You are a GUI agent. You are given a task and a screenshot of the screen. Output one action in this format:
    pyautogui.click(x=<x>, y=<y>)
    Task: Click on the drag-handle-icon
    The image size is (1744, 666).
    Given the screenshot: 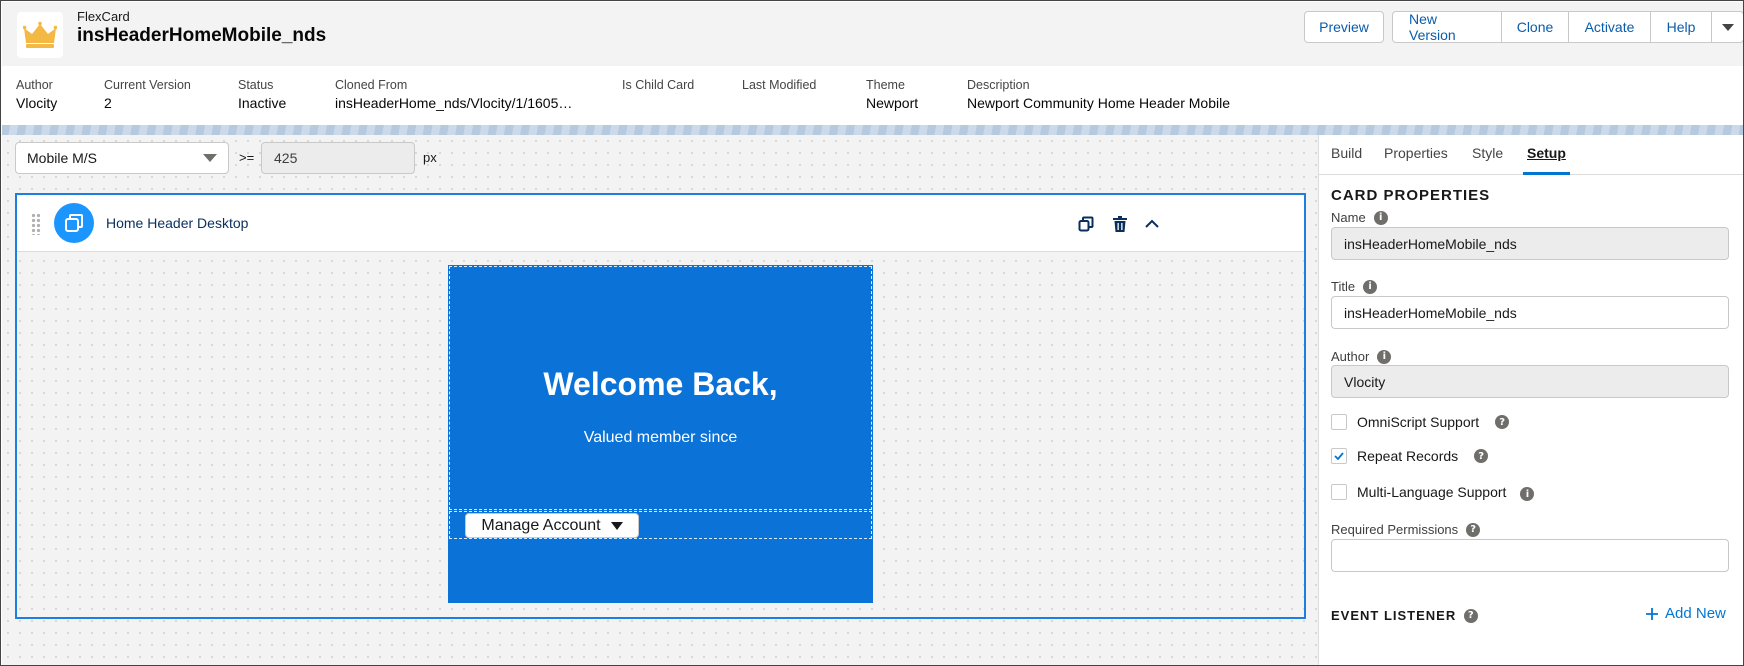 What is the action you would take?
    pyautogui.click(x=36, y=224)
    